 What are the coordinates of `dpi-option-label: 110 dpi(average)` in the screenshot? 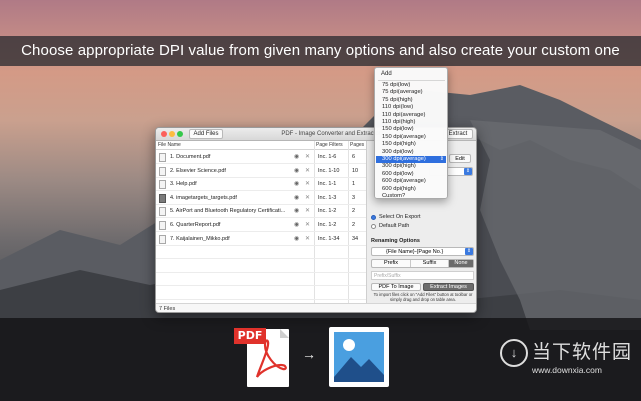 It's located at (404, 114).